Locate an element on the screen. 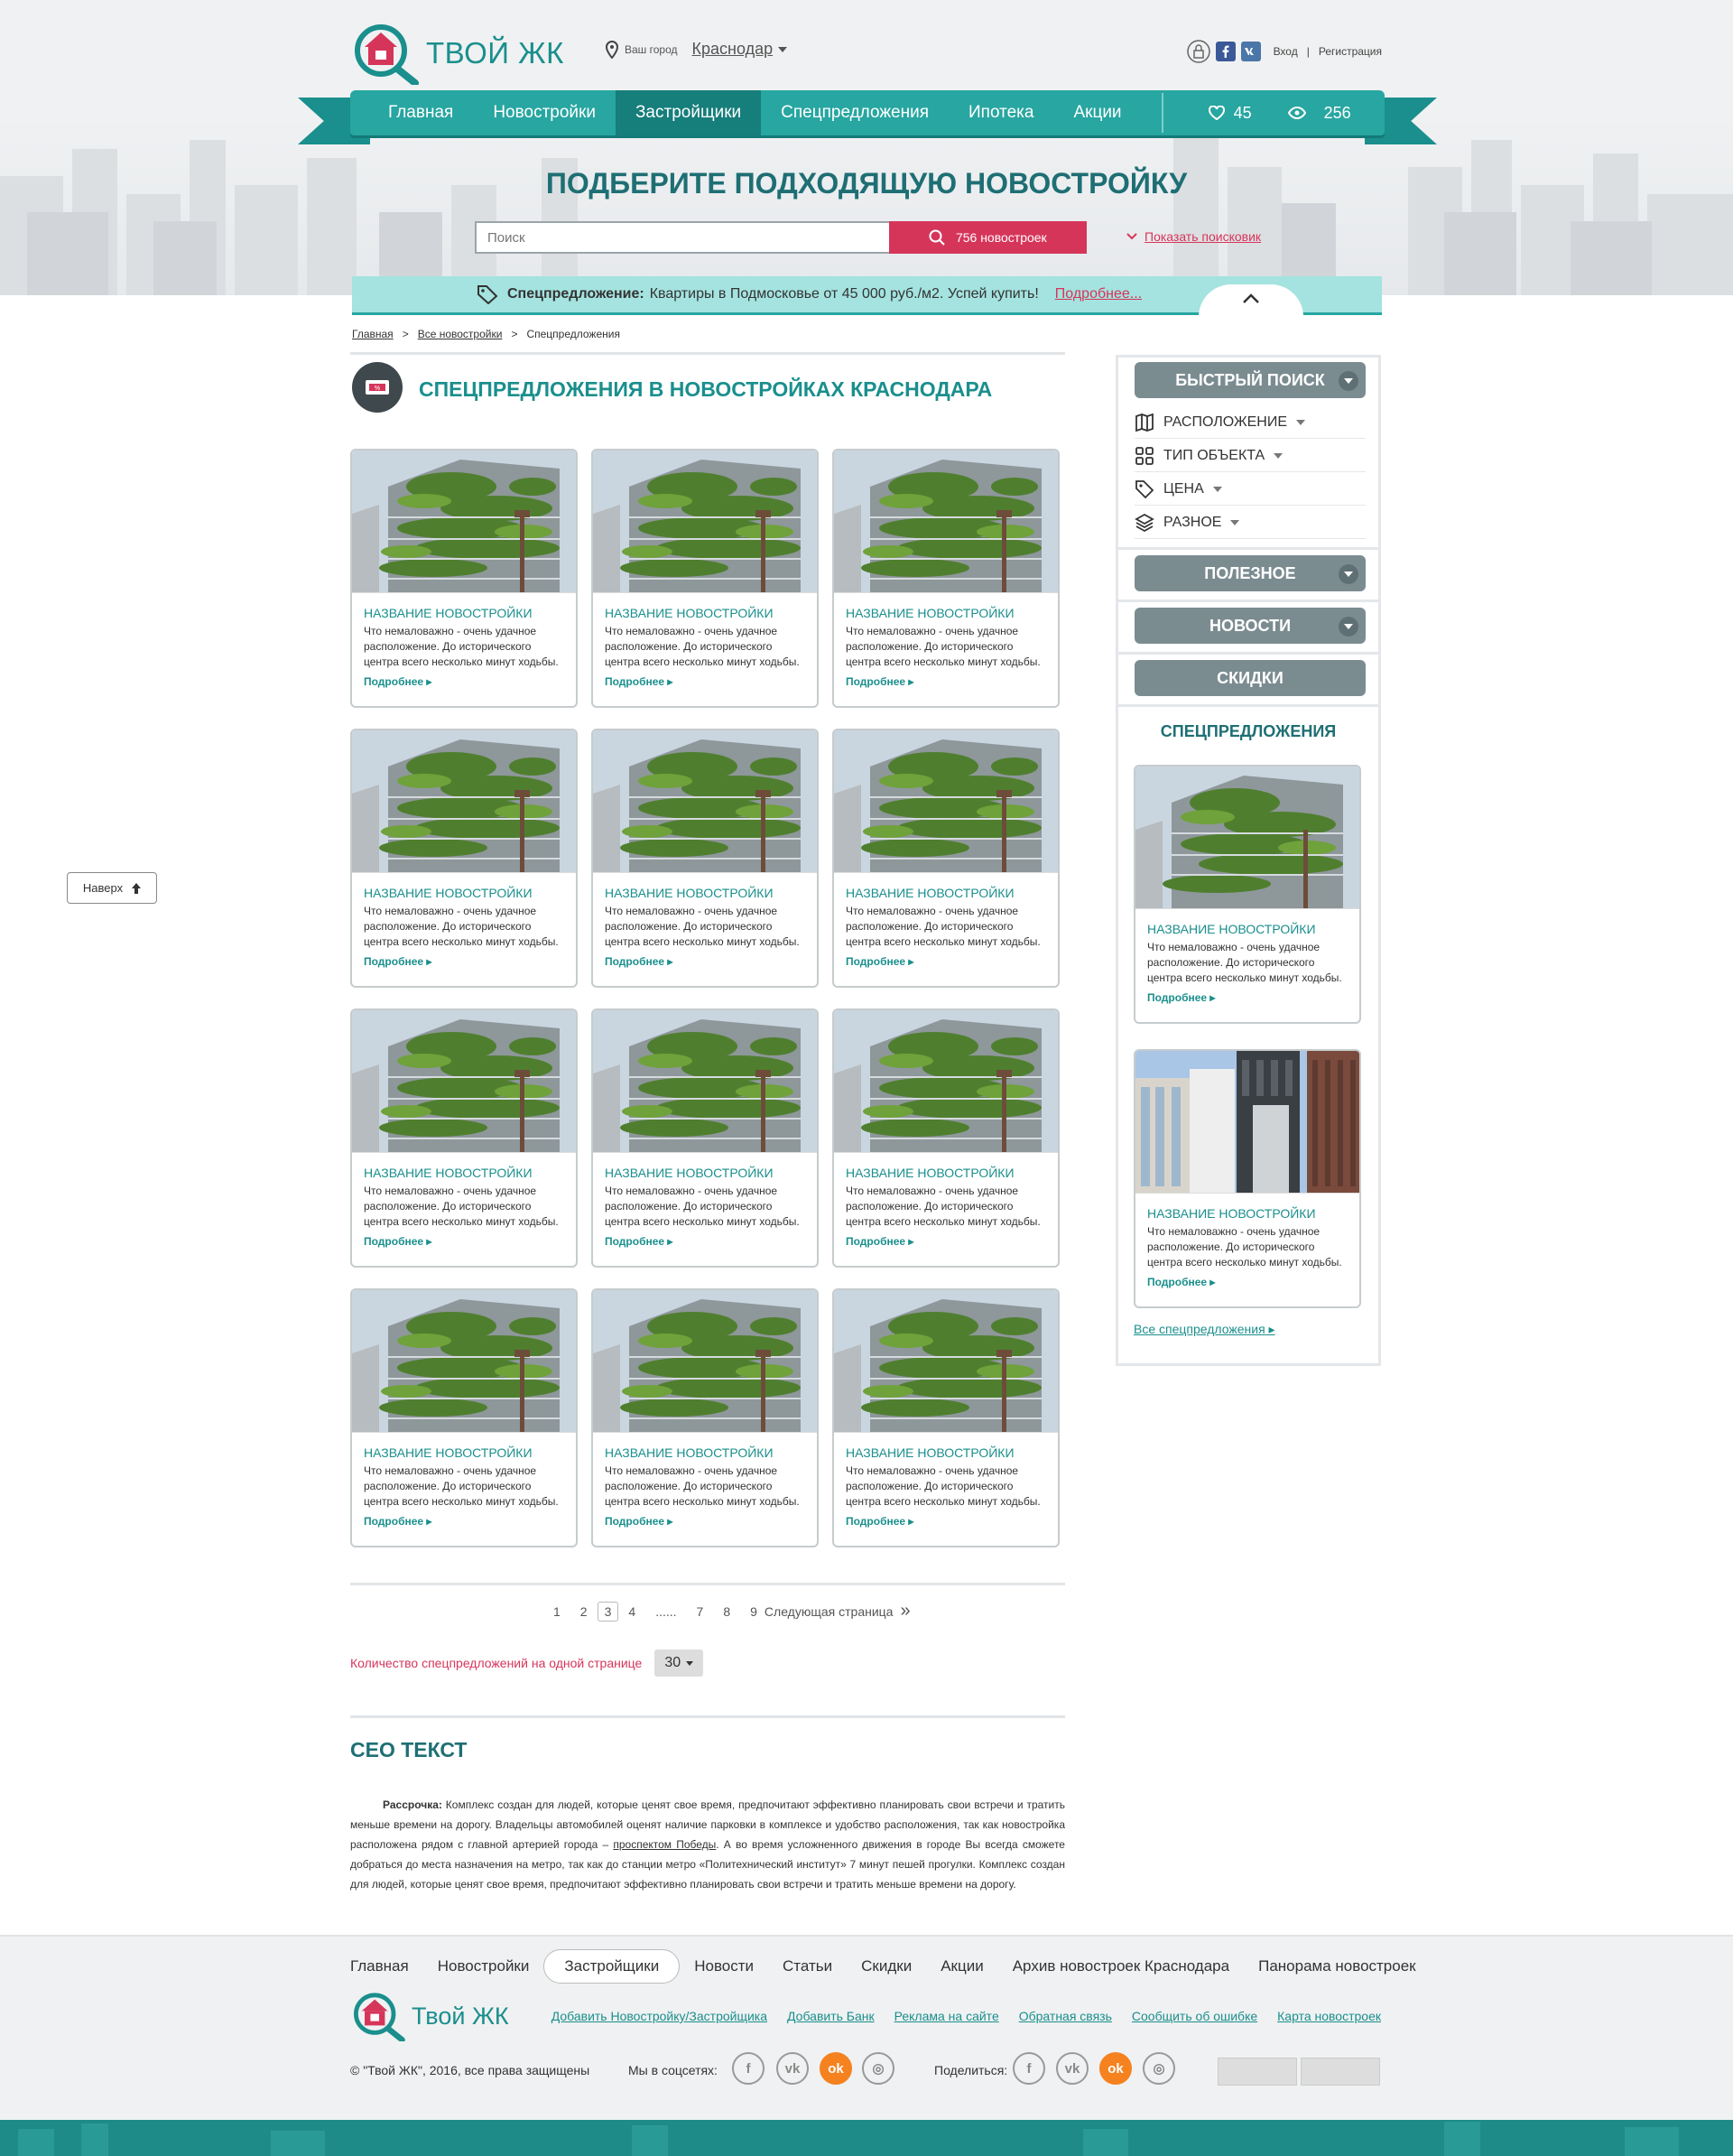  nav-item-mortgage: Ипотека is located at coordinates (1001, 113).